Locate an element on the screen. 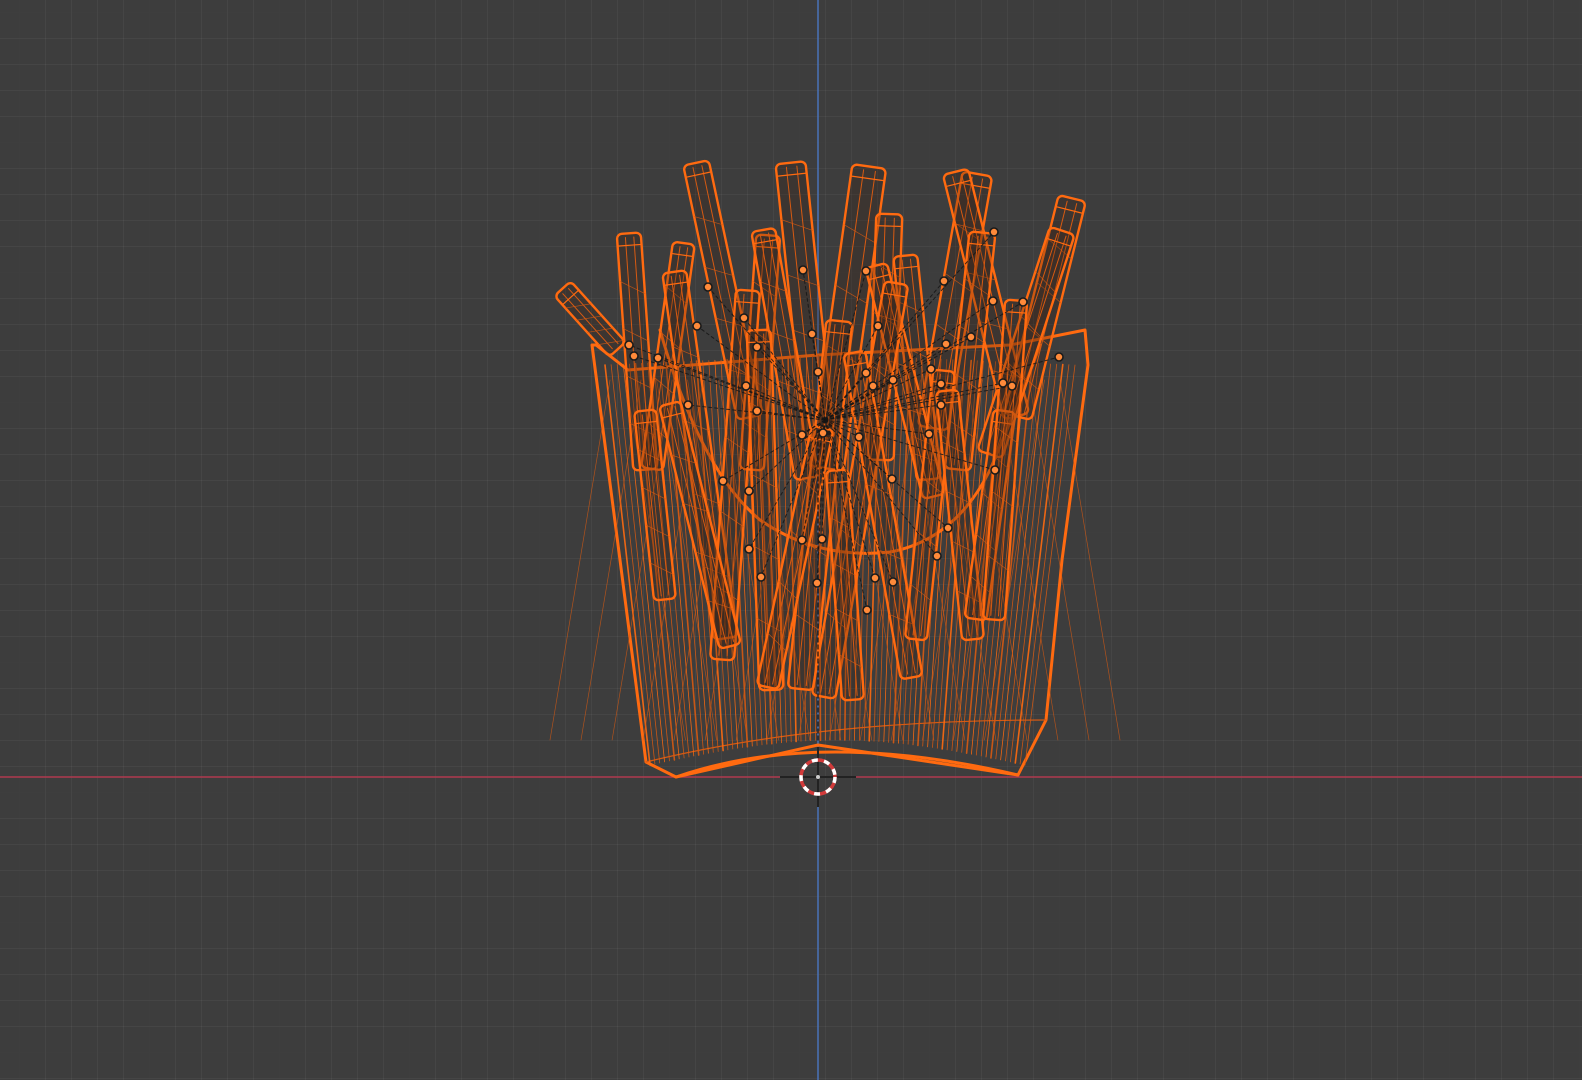 The width and height of the screenshot is (1582, 1080). cursor-center-dot is located at coordinates (818, 777).